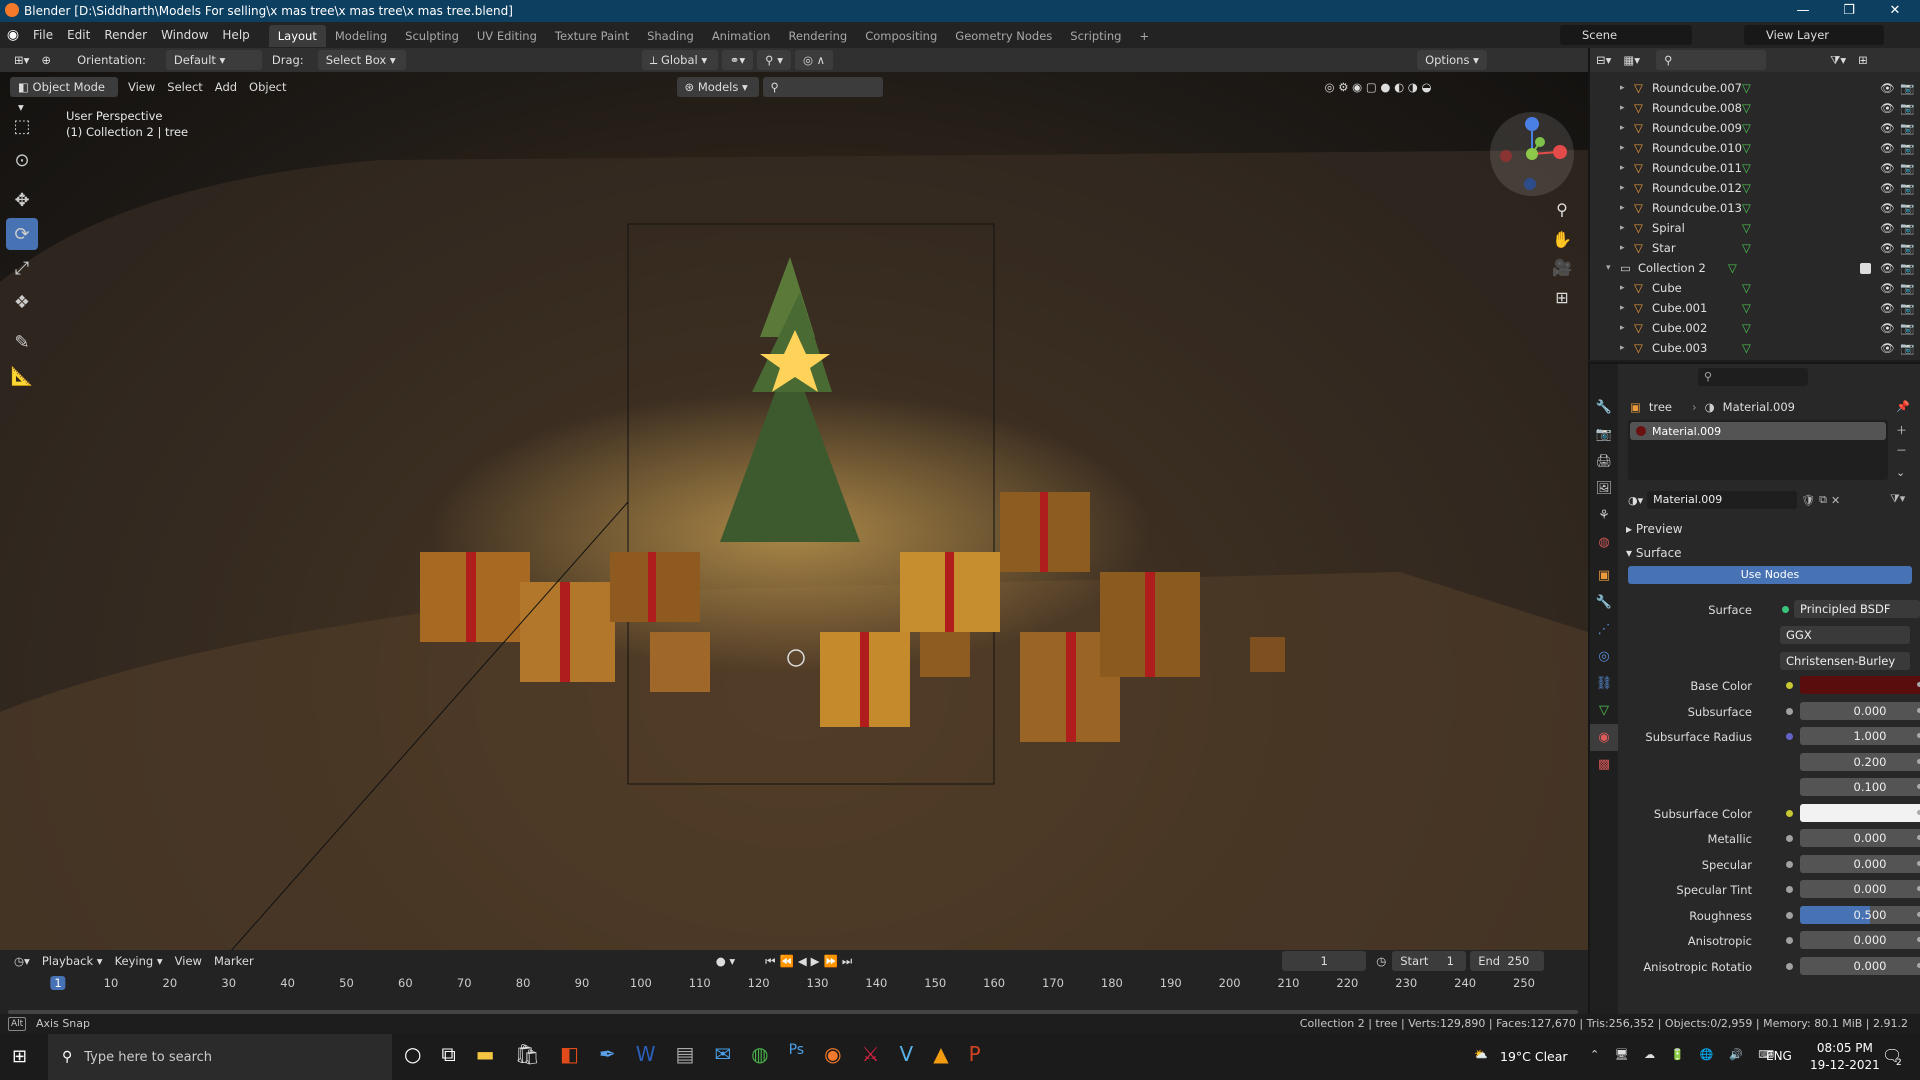 The width and height of the screenshot is (1920, 1080). Describe the element at coordinates (13, 35) in the screenshot. I see `blender-menu-icon: ◉` at that location.